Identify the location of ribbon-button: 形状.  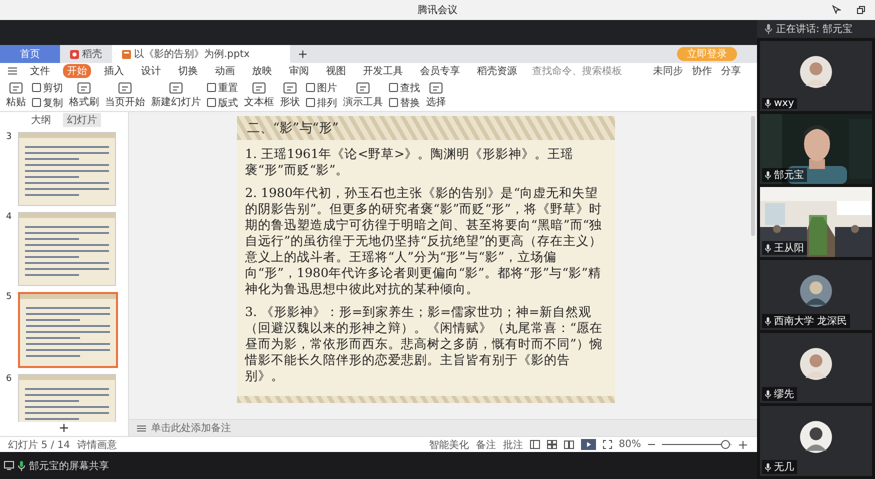
(290, 95).